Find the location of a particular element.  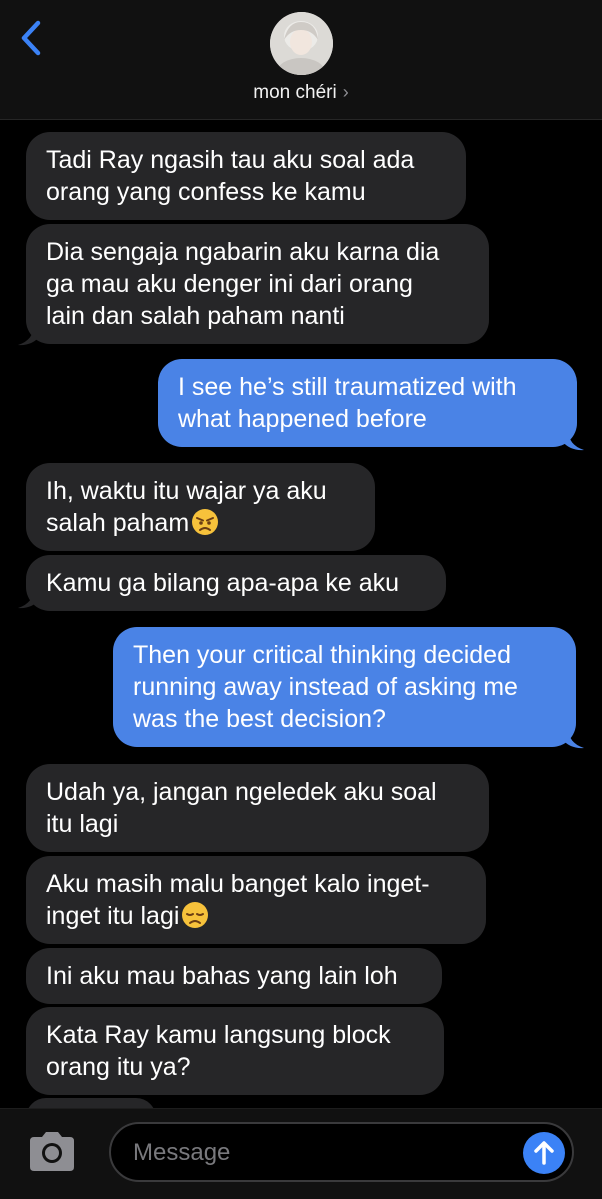

message-bubble-incoming: Kamu ga bilang apa-apa ke aku is located at coordinates (236, 583).